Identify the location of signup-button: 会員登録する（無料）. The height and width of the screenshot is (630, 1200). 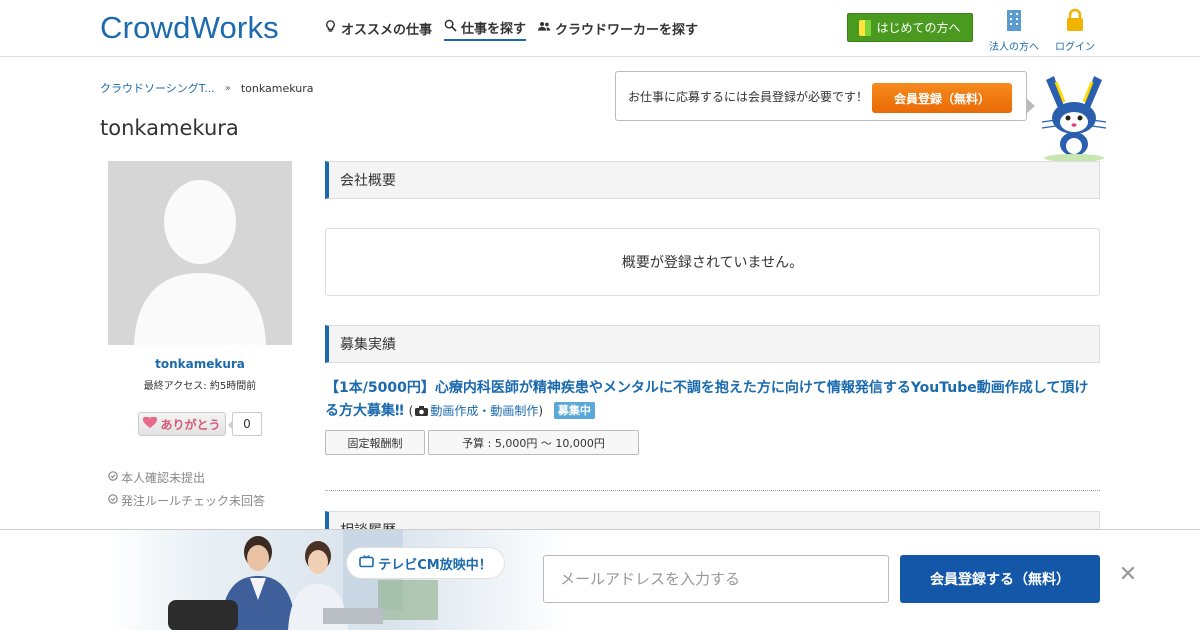
(1000, 579).